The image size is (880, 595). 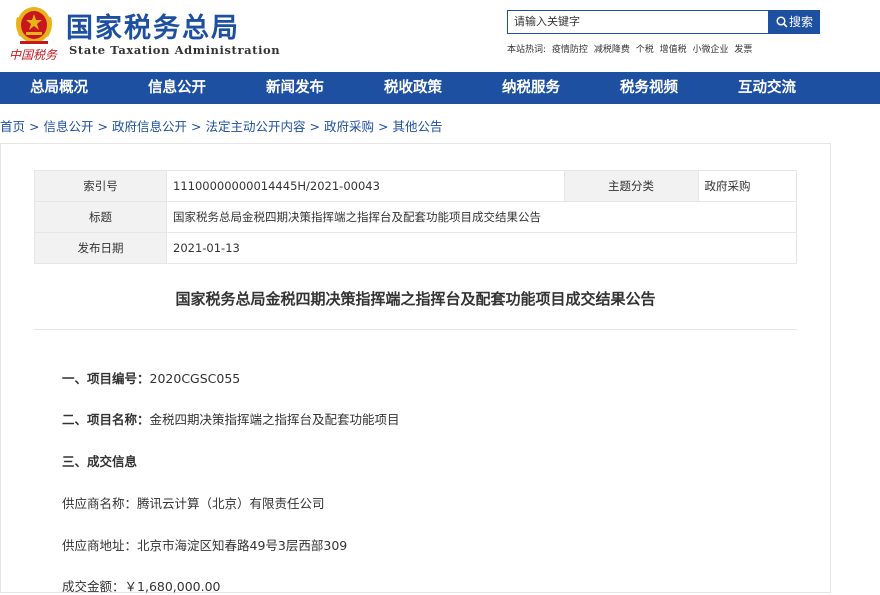 I want to click on breadcrumb-item-home: 首页, so click(x=12, y=126).